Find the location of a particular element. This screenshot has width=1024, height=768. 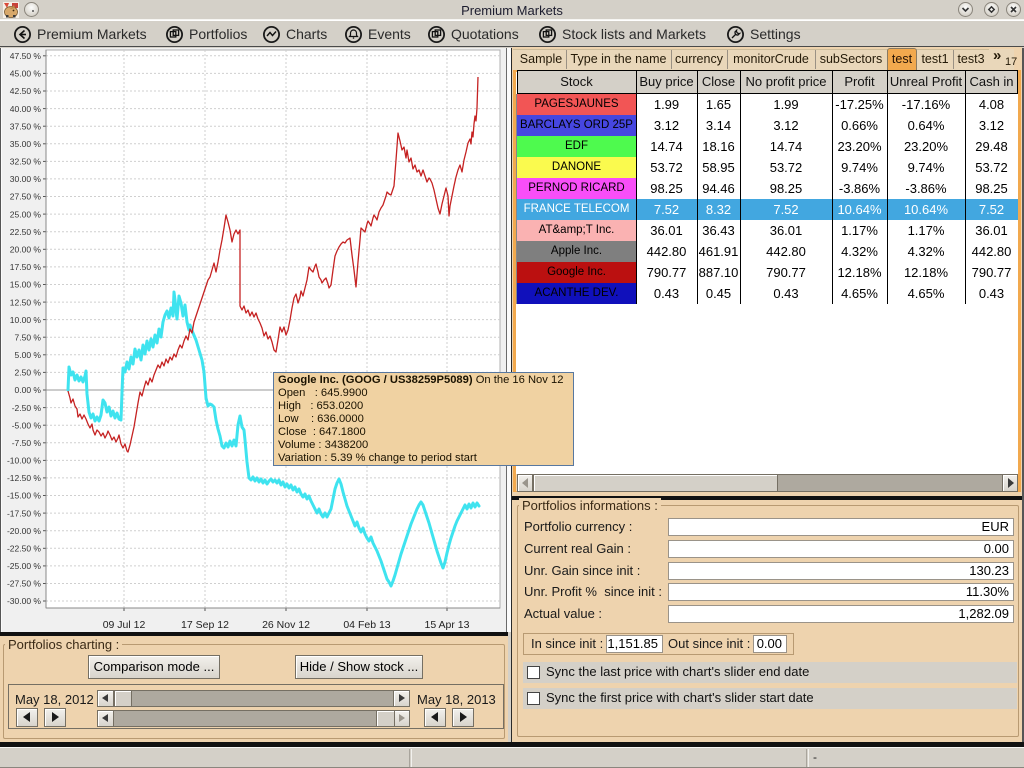

svg-text: 17.50 % is located at coordinates (26, 267).